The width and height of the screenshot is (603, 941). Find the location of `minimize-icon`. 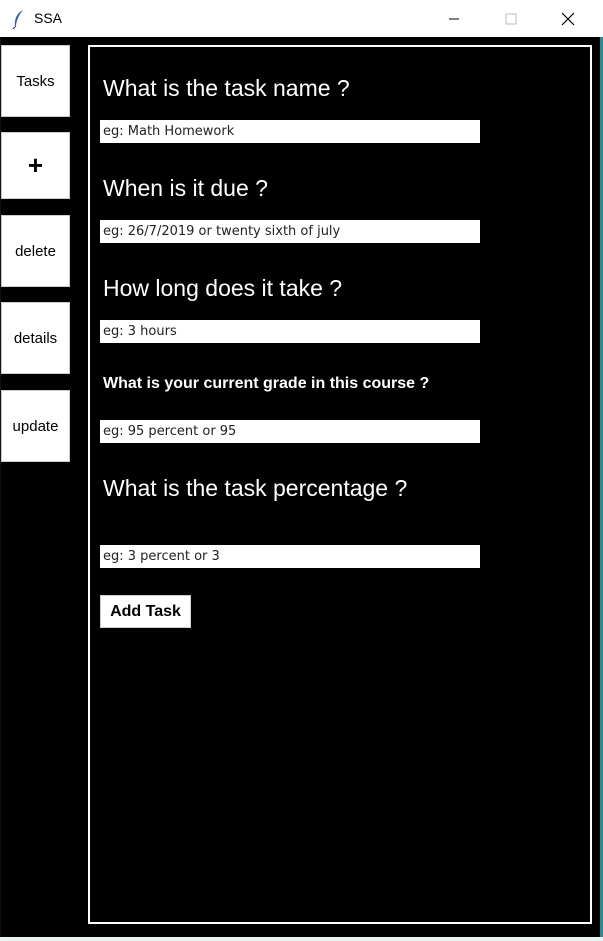

minimize-icon is located at coordinates (454, 18).